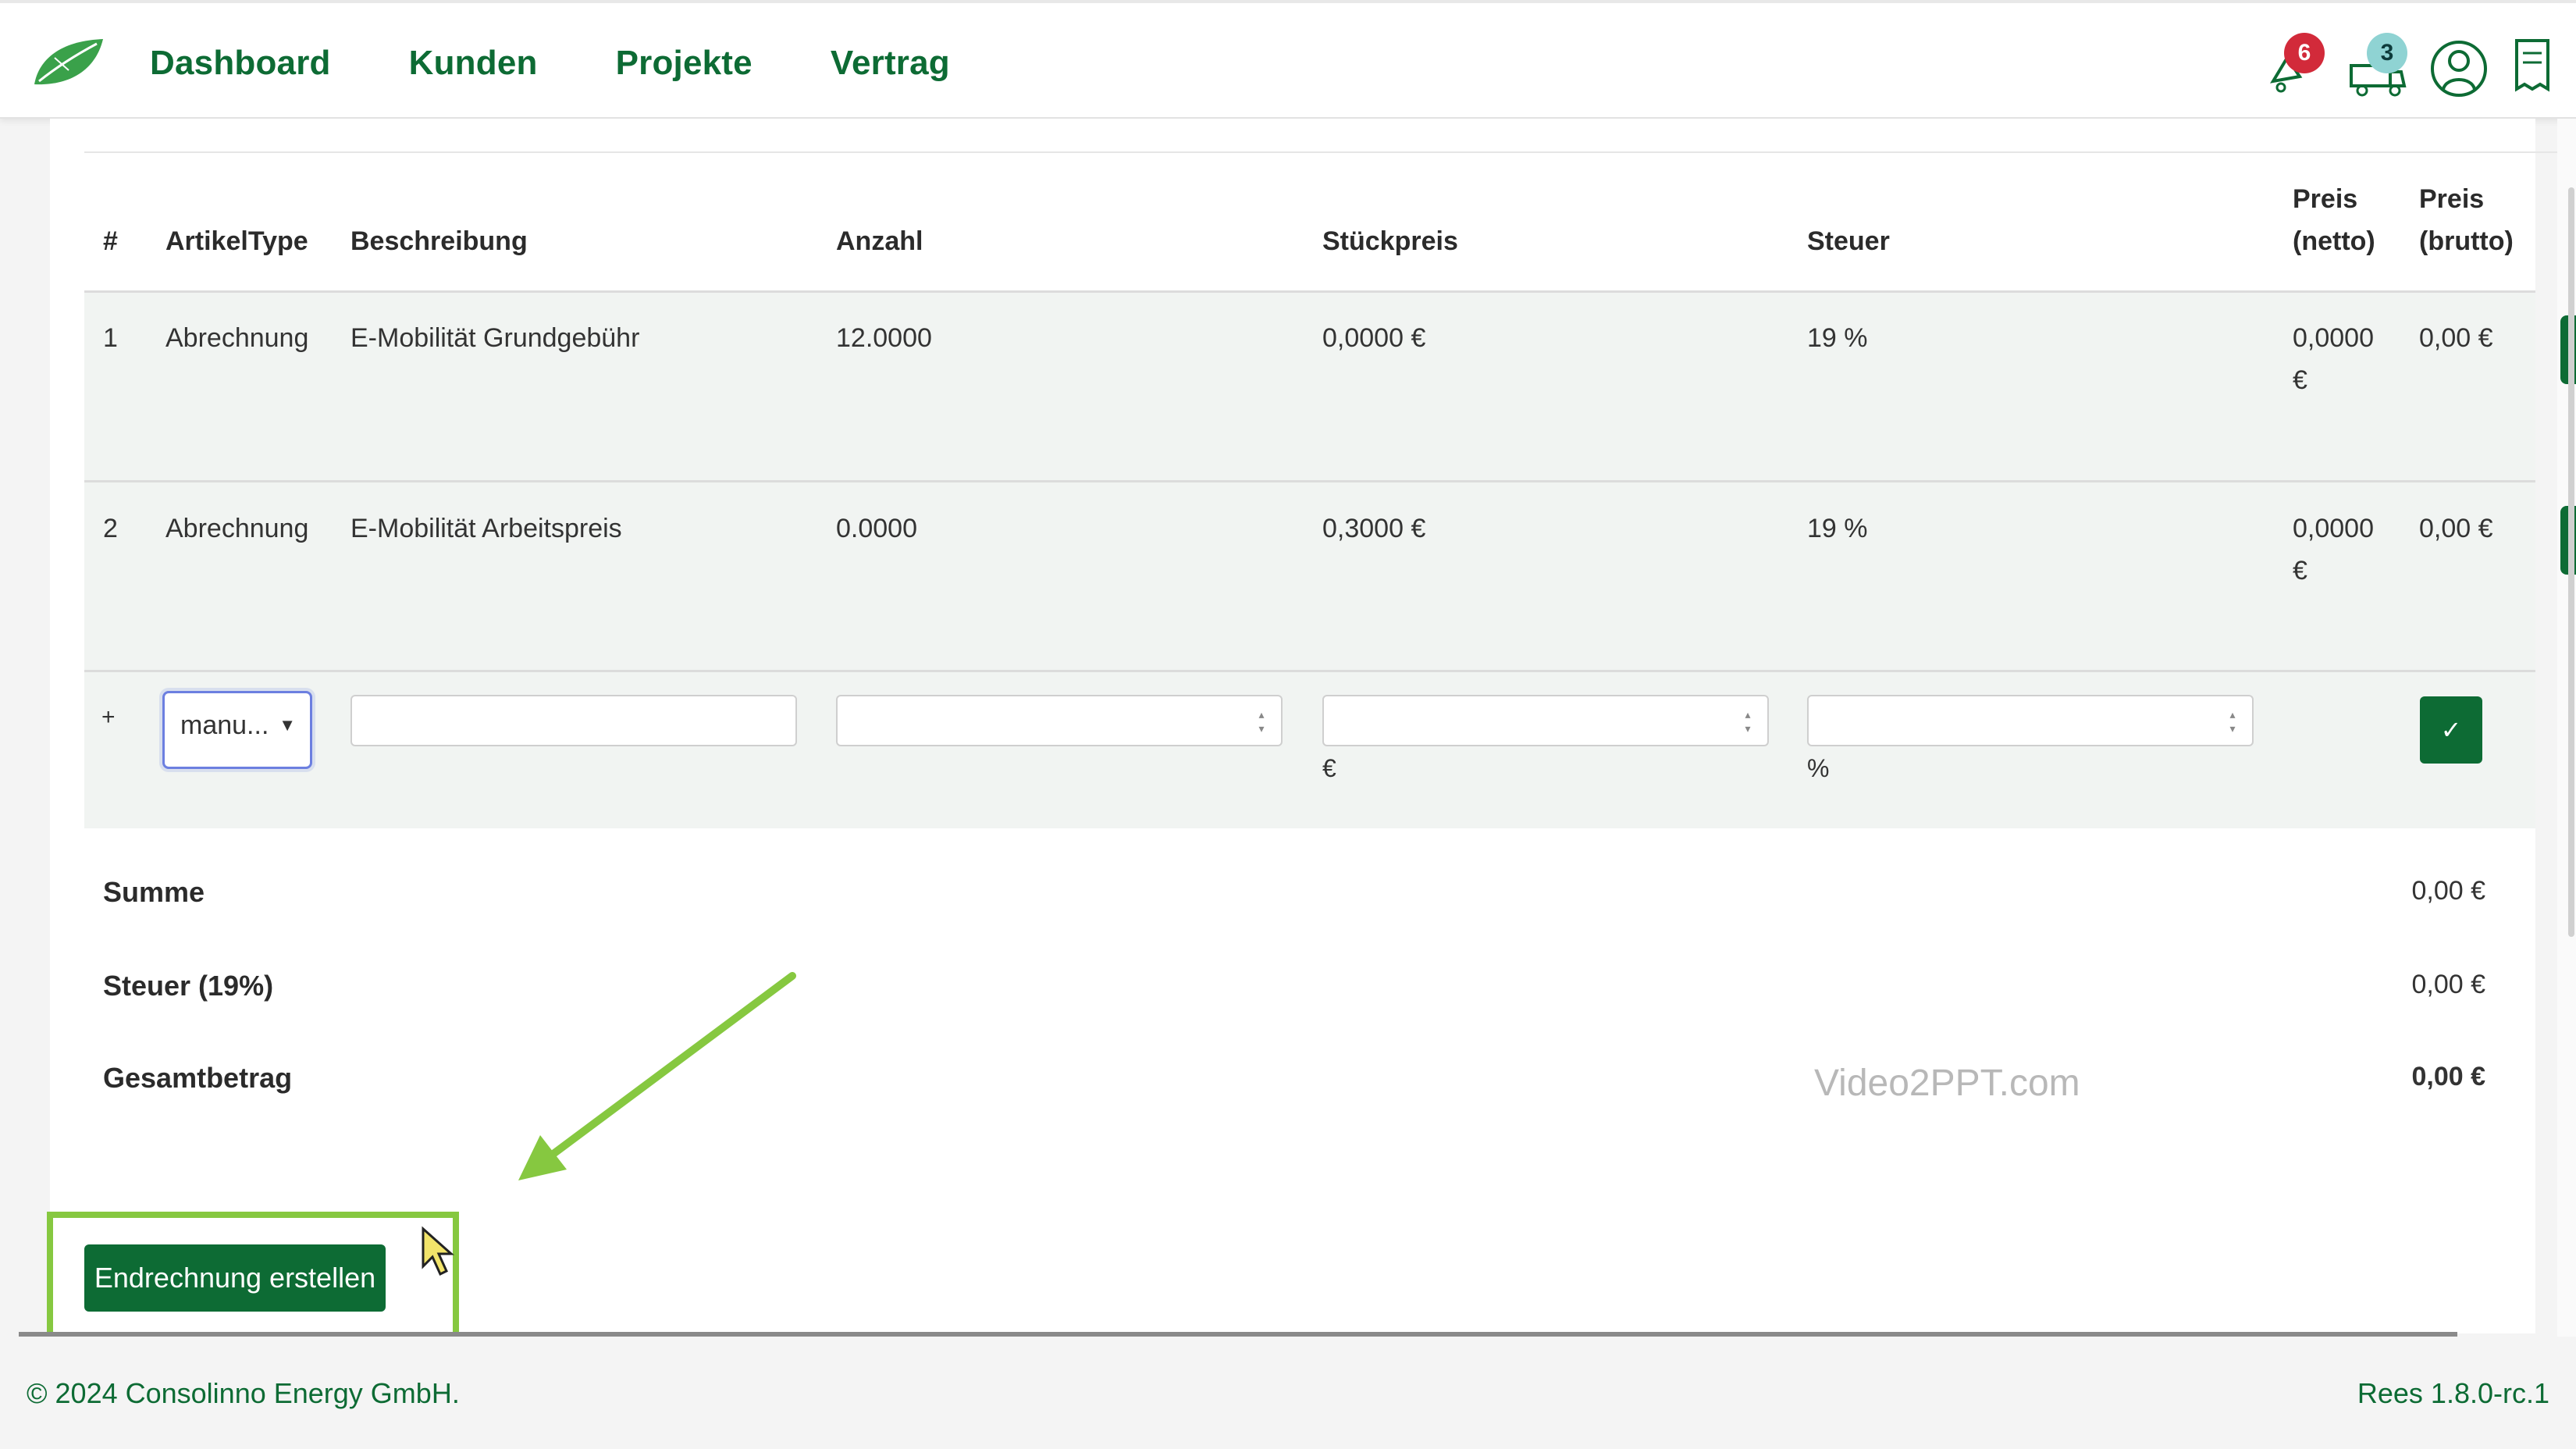 This screenshot has width=2576, height=1449. Describe the element at coordinates (1330, 152) in the screenshot. I see `divider` at that location.